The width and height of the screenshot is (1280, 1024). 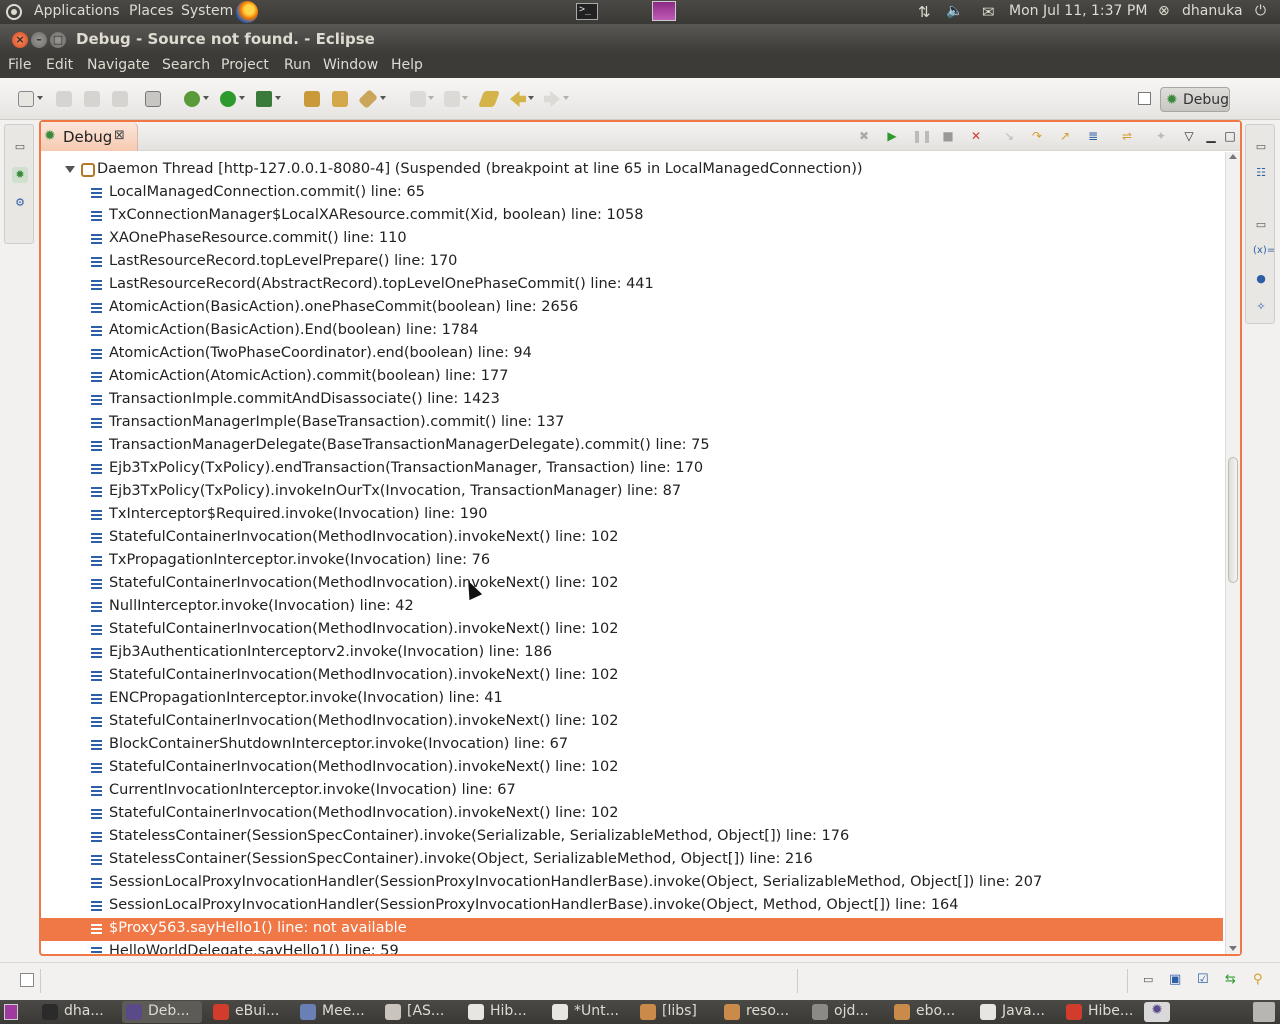 What do you see at coordinates (1233, 520) in the screenshot?
I see `scrollbar-thumb` at bounding box center [1233, 520].